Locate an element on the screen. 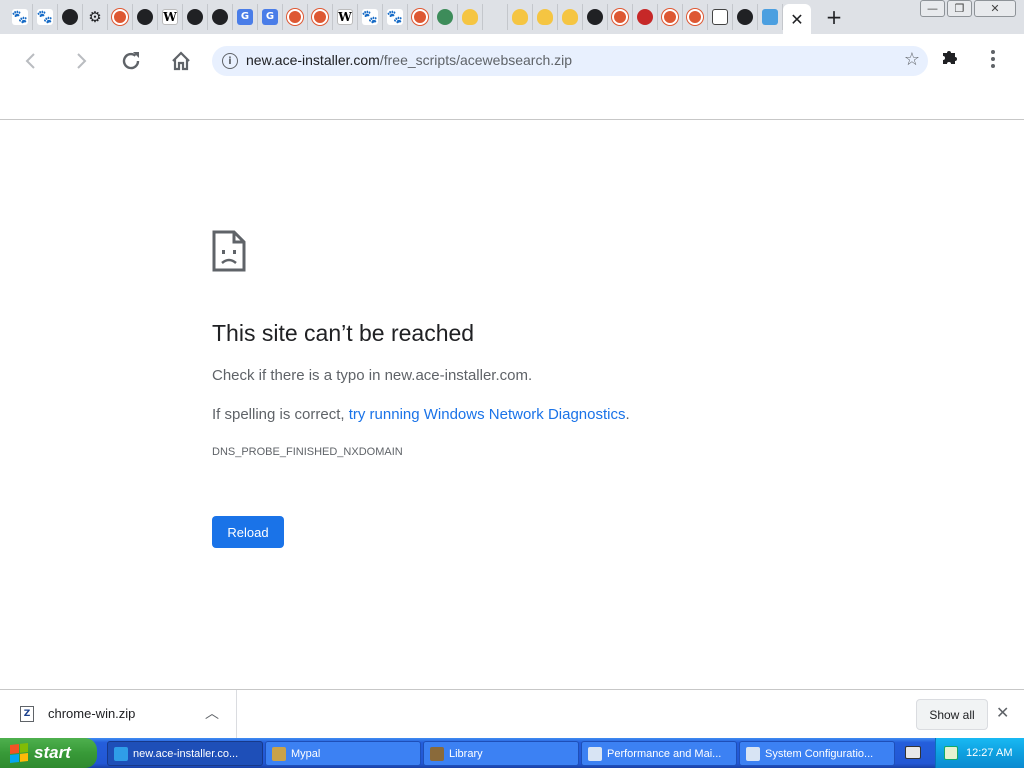 This screenshot has height=768, width=1024. weather-icon is located at coordinates (770, 17).